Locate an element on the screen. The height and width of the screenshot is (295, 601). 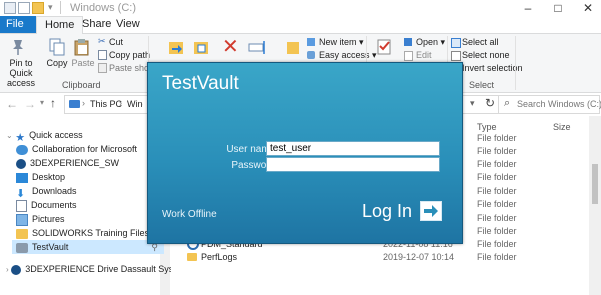
nav-item-pictures: Pictures is located at coordinates (40, 219).